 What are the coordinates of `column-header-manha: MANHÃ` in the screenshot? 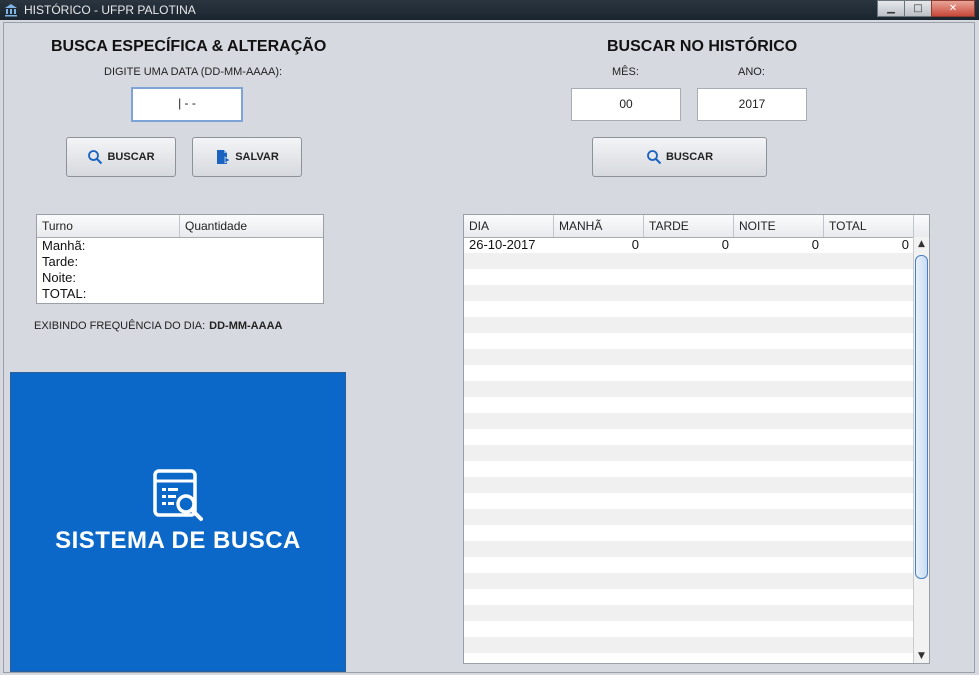 It's located at (599, 226).